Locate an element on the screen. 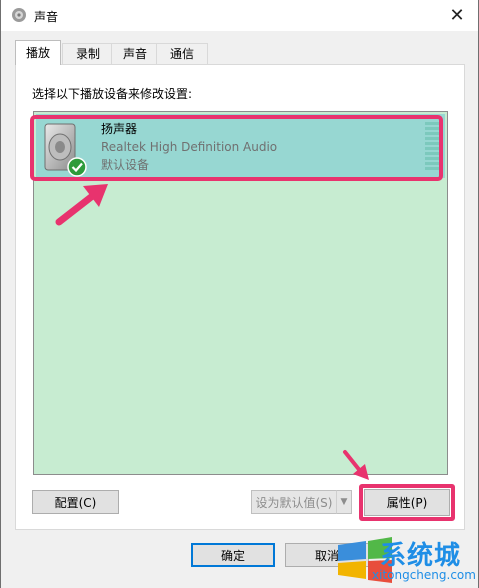  watermark-url: xitongcheng.com is located at coordinates (424, 575).